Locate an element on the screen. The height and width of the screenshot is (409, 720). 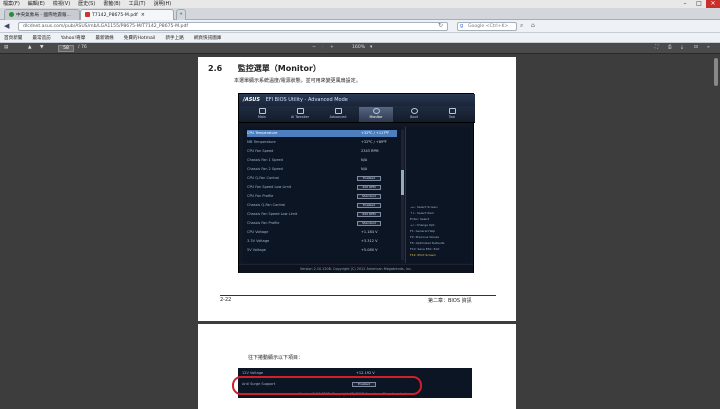
google-icon: g is located at coordinates (462, 26).